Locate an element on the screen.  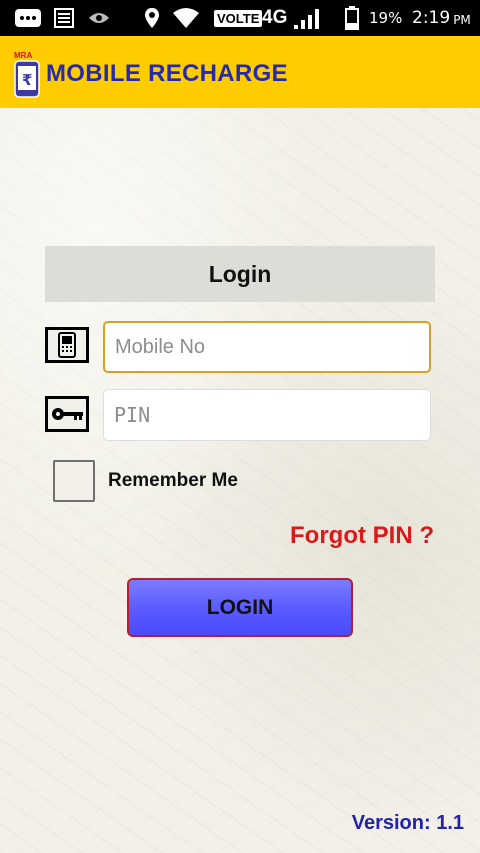
volte-label: VOLTE is located at coordinates (238, 18).